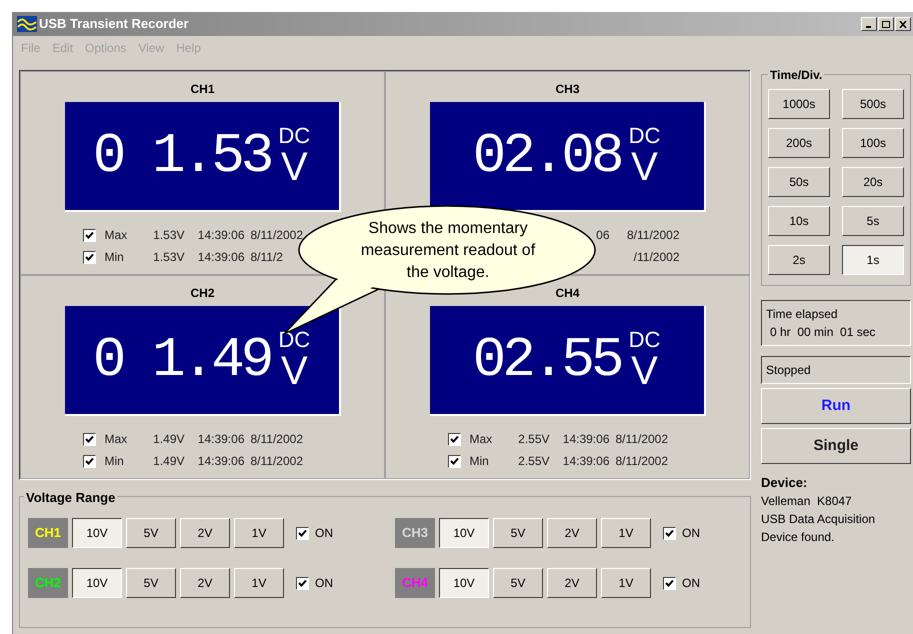 The width and height of the screenshot is (913, 634). What do you see at coordinates (448, 251) in the screenshot?
I see `callout-text: Shows the momentary measurement readout of the voltage.` at bounding box center [448, 251].